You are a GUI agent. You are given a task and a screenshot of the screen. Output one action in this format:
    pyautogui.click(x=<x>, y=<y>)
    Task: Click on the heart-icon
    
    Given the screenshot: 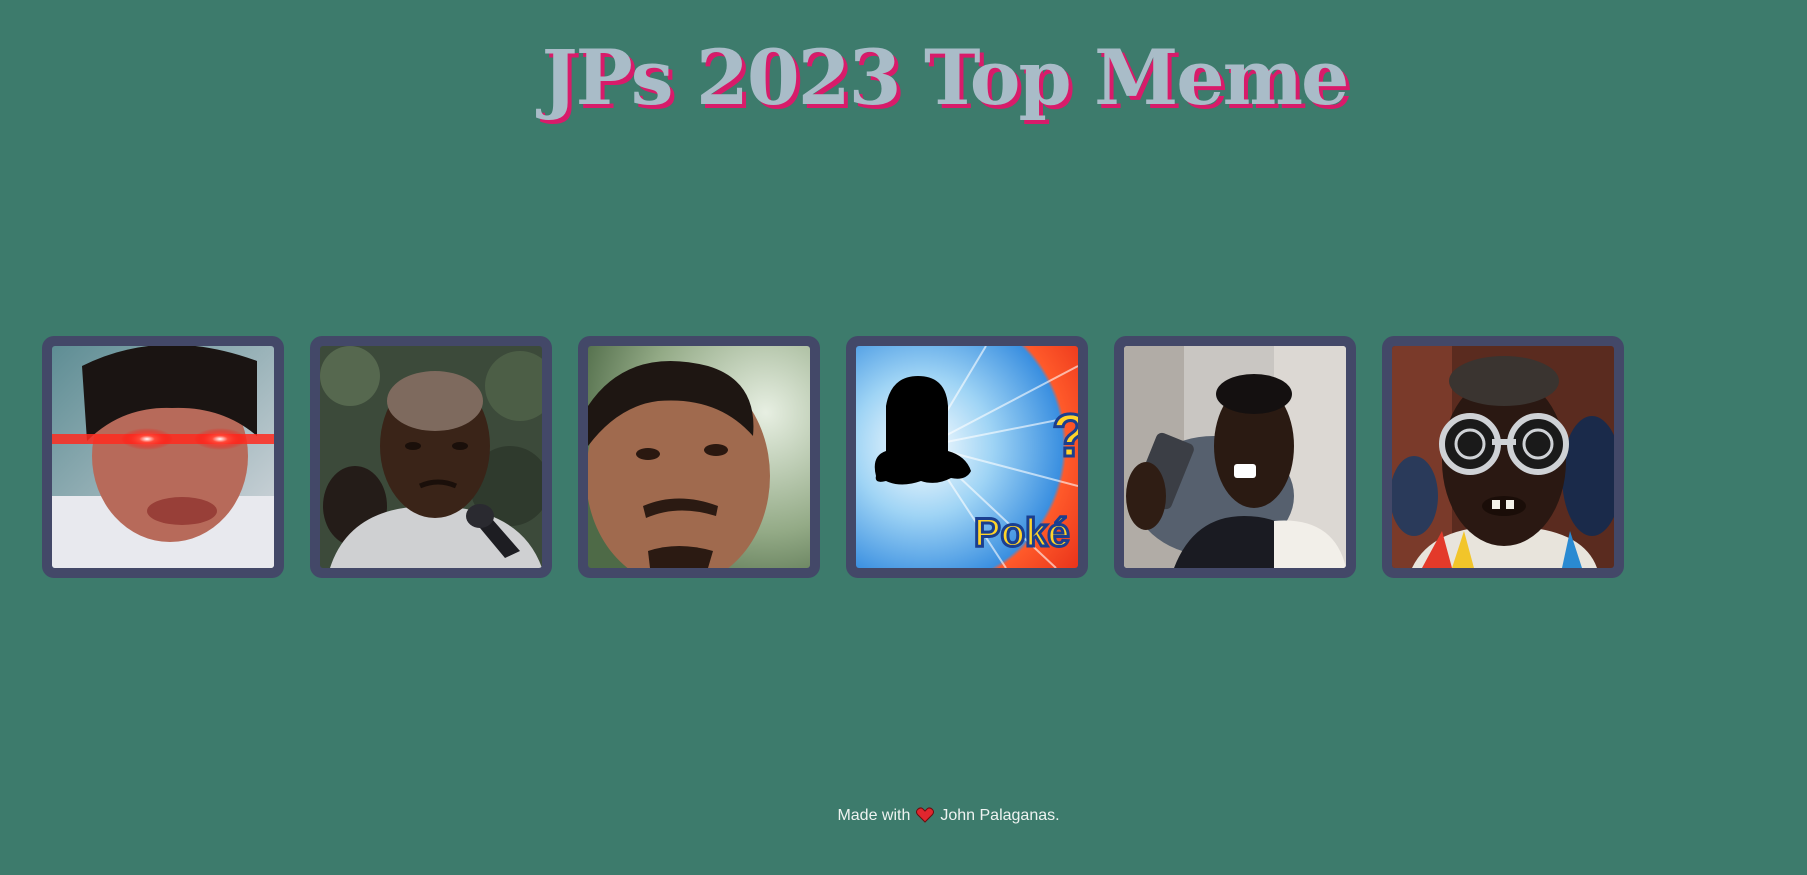 What is the action you would take?
    pyautogui.click(x=925, y=817)
    